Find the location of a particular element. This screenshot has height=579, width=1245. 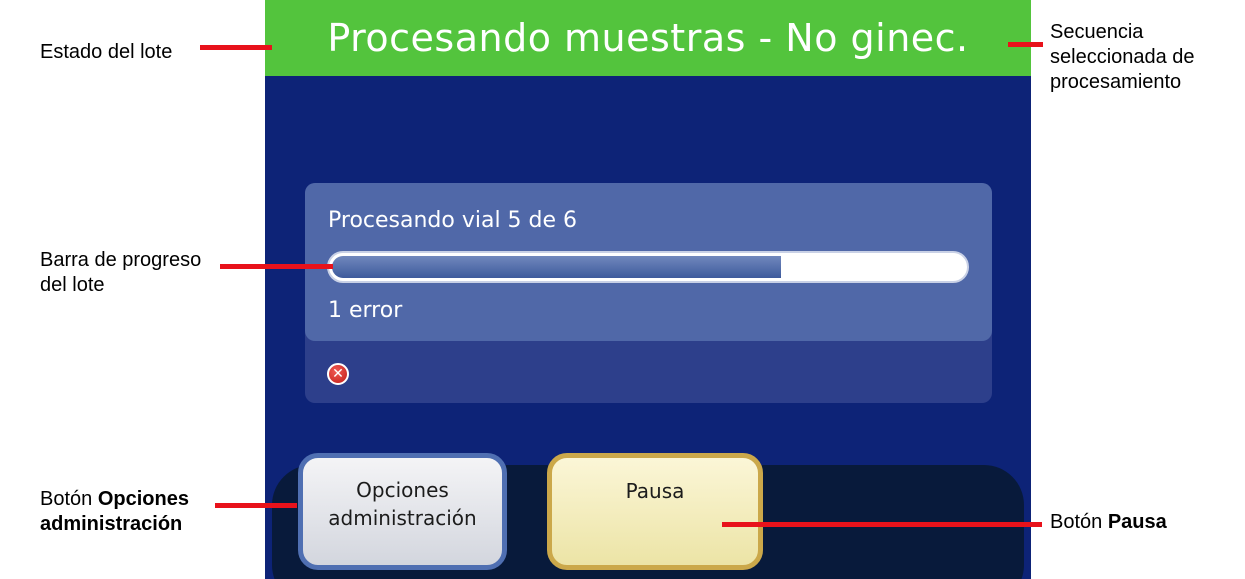

callout-admin-bold-line1: Opciones is located at coordinates (143, 499).